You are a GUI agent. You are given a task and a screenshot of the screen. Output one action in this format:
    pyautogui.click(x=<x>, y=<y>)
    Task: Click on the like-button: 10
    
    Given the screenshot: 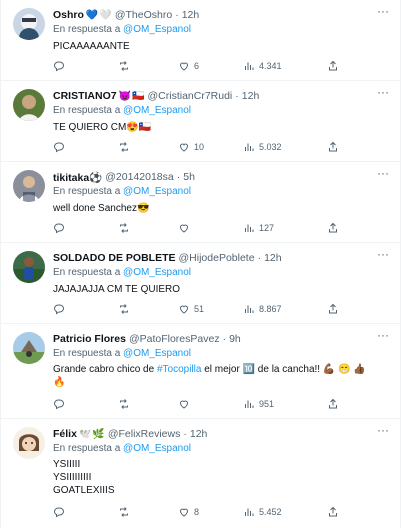 What is the action you would take?
    pyautogui.click(x=191, y=147)
    